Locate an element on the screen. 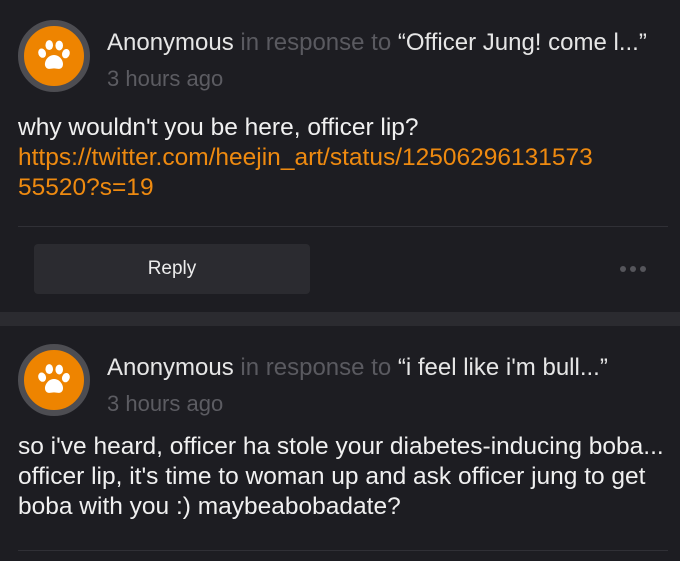 The image size is (680, 561). parent-comment-quote: “Officer Jung! come l...” is located at coordinates (522, 42).